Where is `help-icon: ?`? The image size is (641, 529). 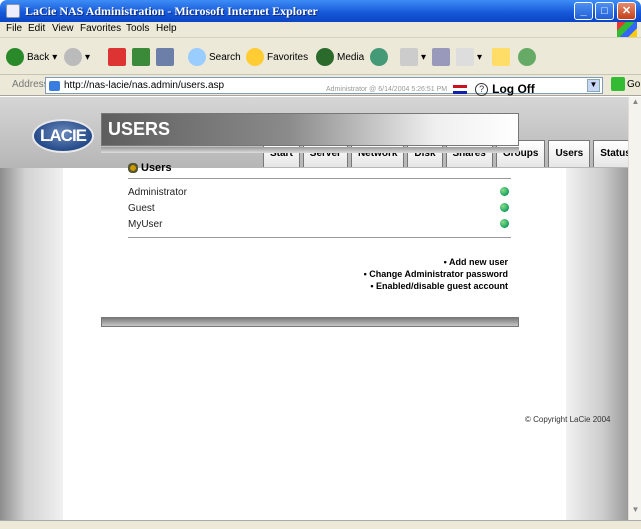
help-icon: ? is located at coordinates (482, 89).